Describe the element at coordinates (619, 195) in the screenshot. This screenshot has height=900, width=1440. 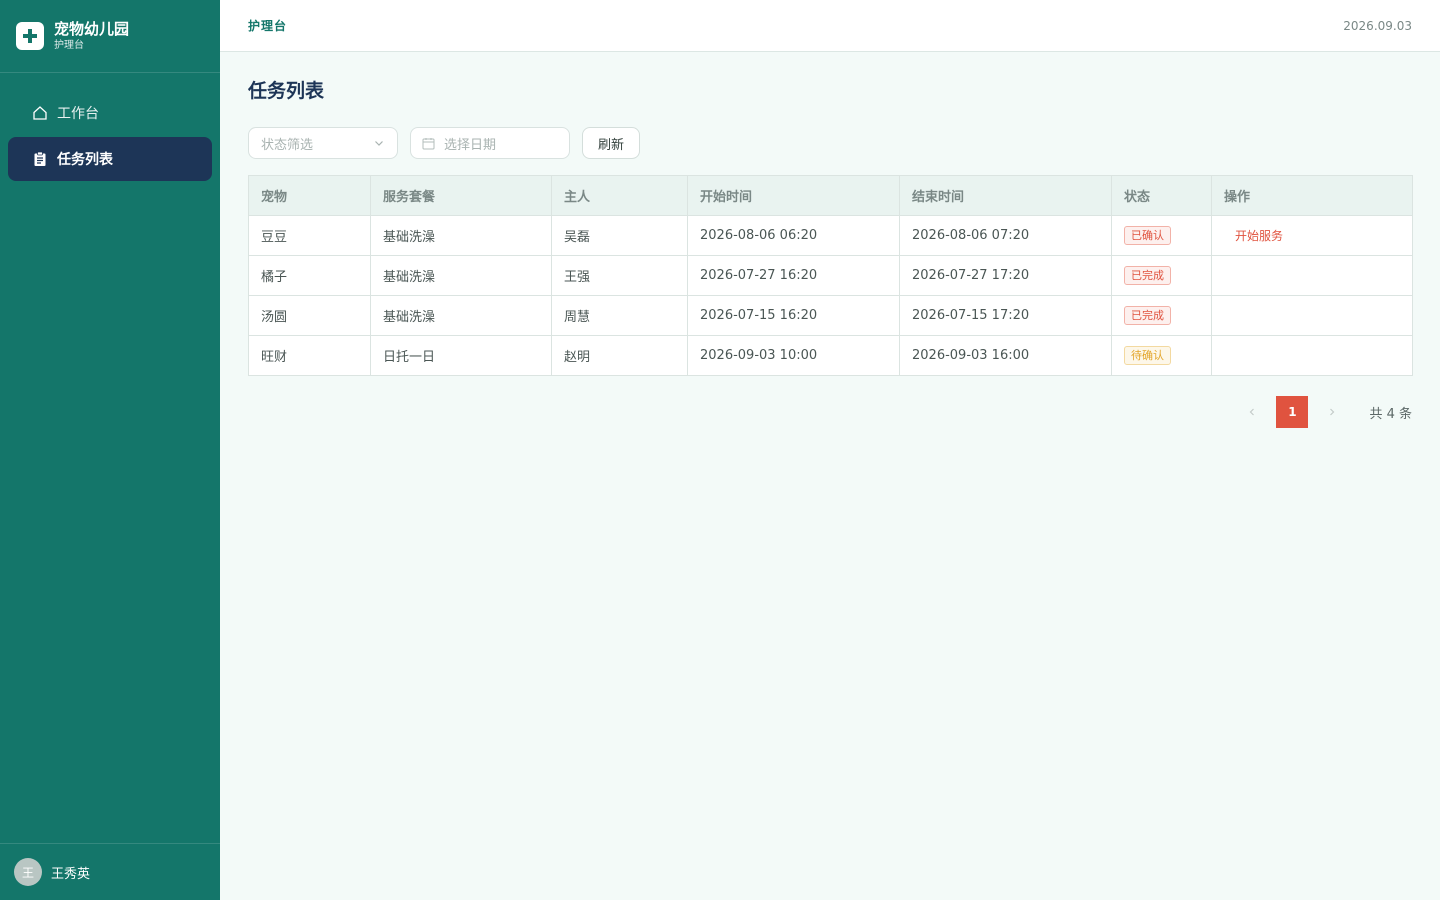
I see `column-header: 主人` at that location.